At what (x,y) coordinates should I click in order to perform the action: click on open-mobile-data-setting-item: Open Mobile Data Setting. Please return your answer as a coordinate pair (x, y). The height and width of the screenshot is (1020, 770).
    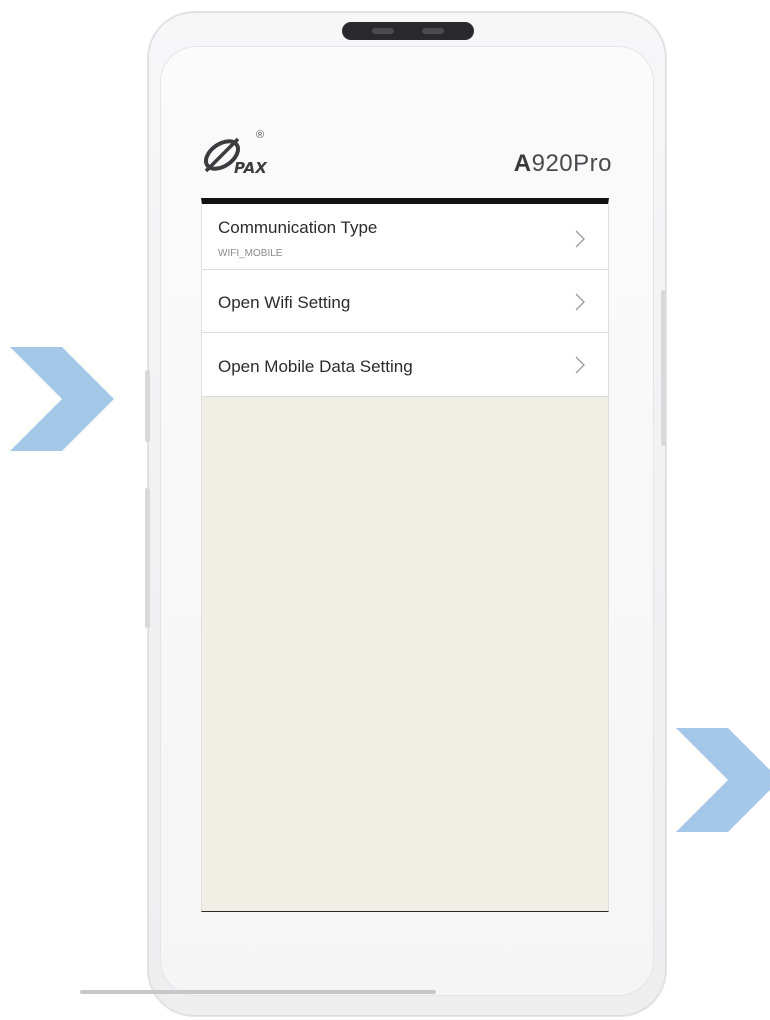
    Looking at the image, I should click on (405, 365).